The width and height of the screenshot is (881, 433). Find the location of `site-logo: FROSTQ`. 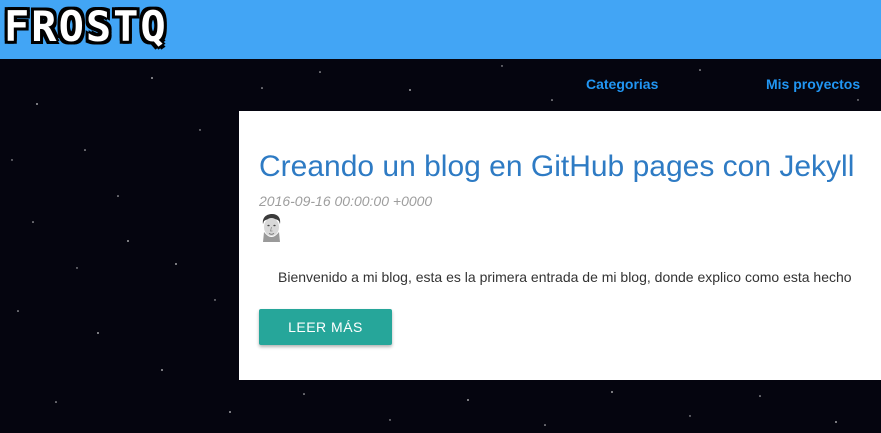

site-logo: FROSTQ is located at coordinates (86, 27).